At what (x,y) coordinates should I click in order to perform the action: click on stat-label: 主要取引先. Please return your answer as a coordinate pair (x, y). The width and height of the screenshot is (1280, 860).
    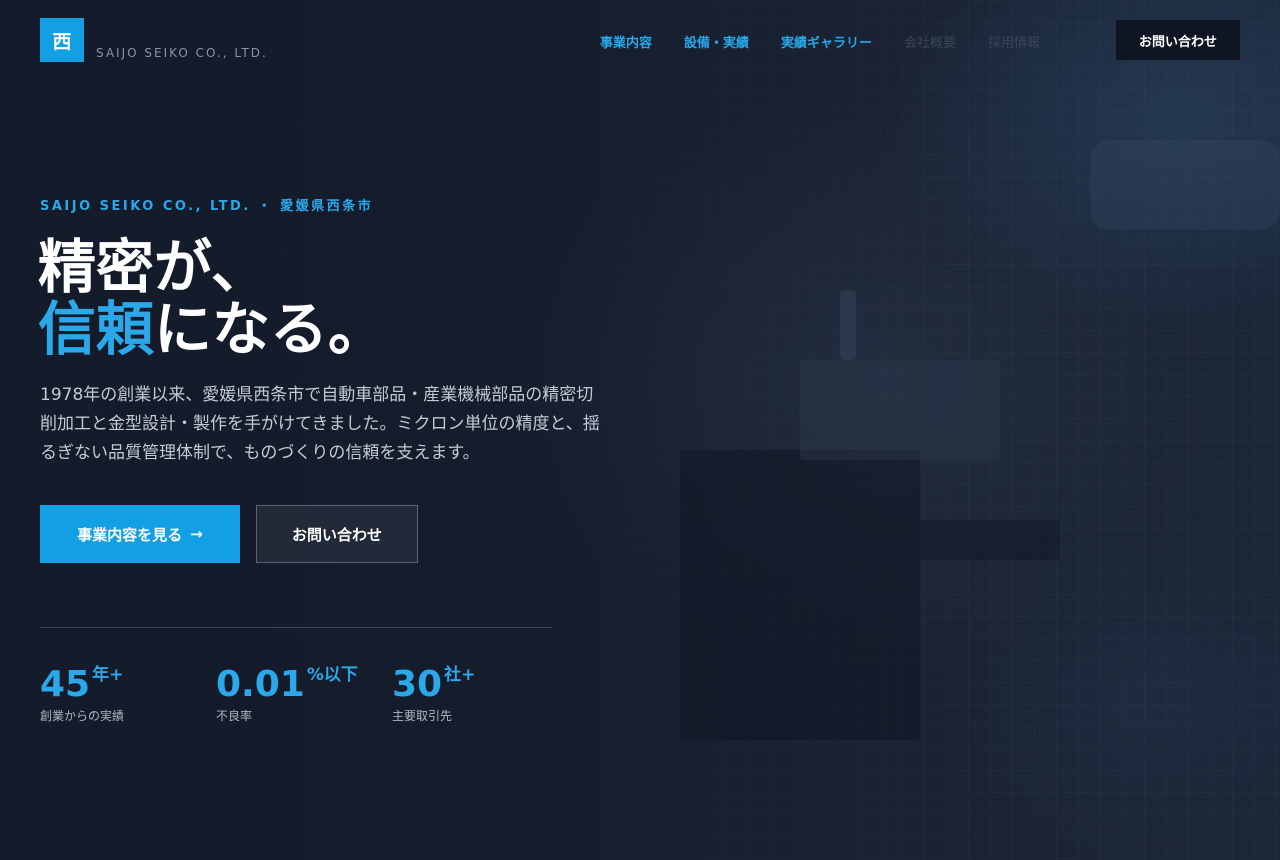
    Looking at the image, I should click on (422, 716).